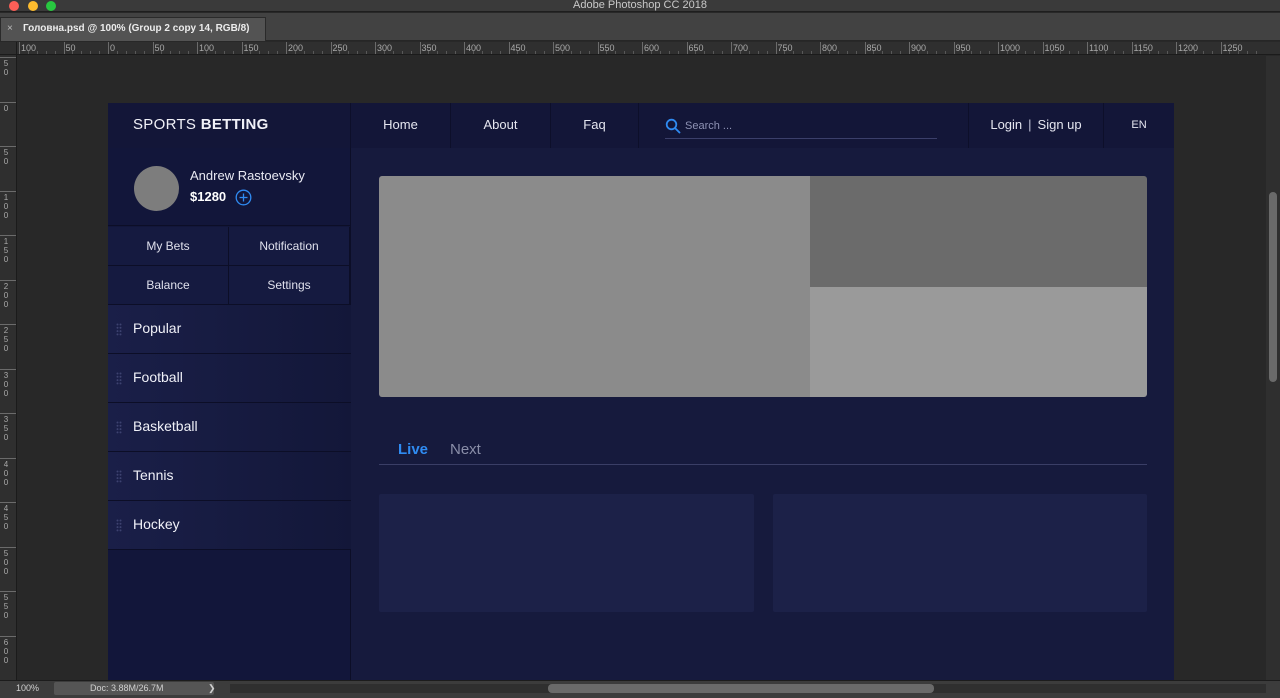 This screenshot has height=698, width=1280. I want to click on horizontal-scrollbar, so click(748, 688).